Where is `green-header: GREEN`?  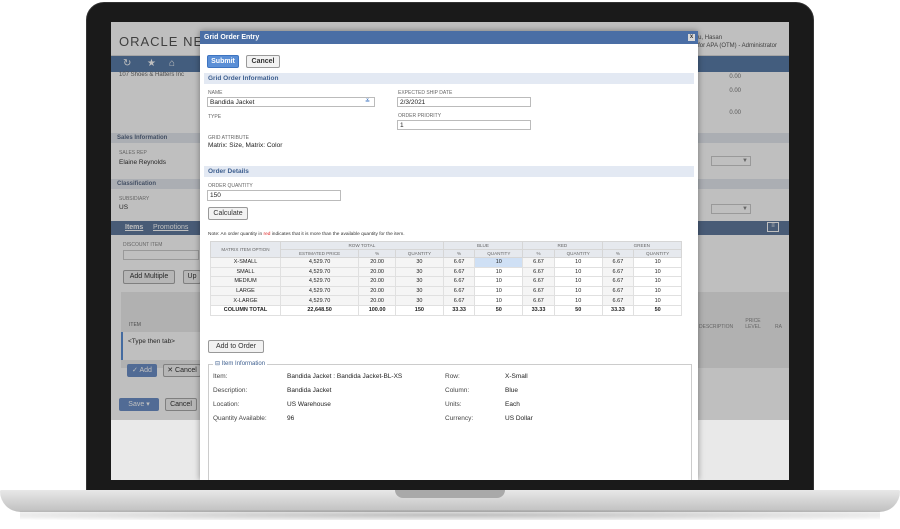 green-header: GREEN is located at coordinates (642, 245).